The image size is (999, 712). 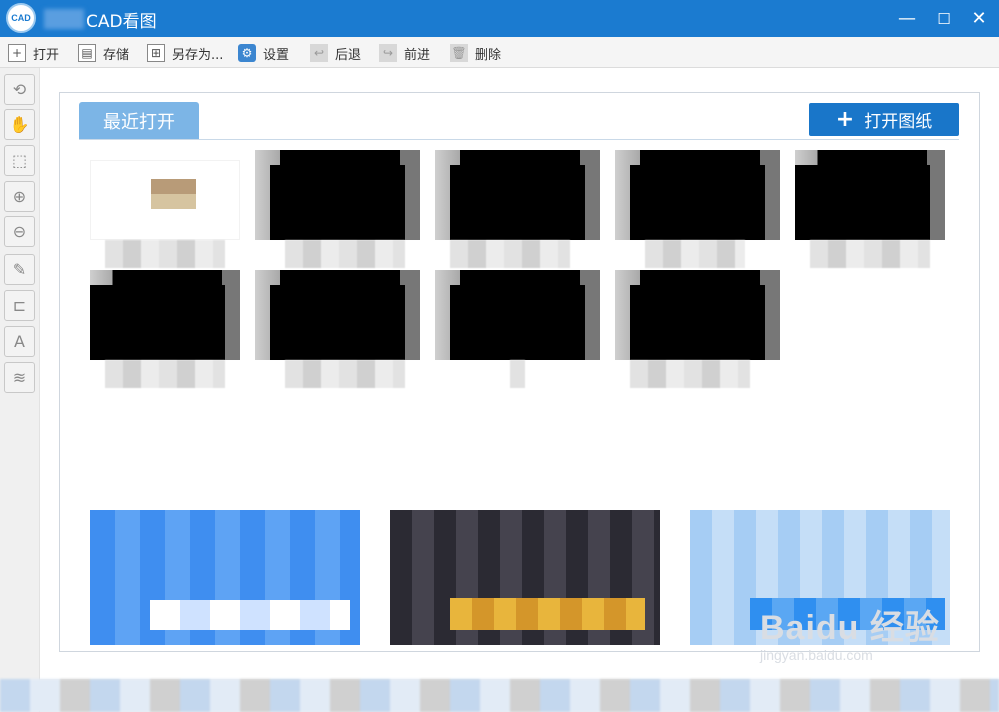 I want to click on watermark-main: Baidu 经验, so click(x=850, y=628).